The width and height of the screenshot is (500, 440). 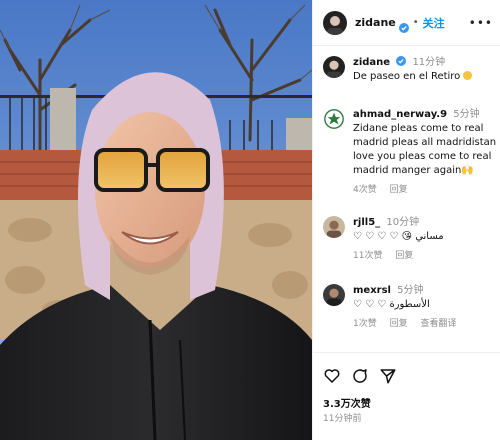 I want to click on comment-like-count: 1次赞, so click(x=365, y=324).